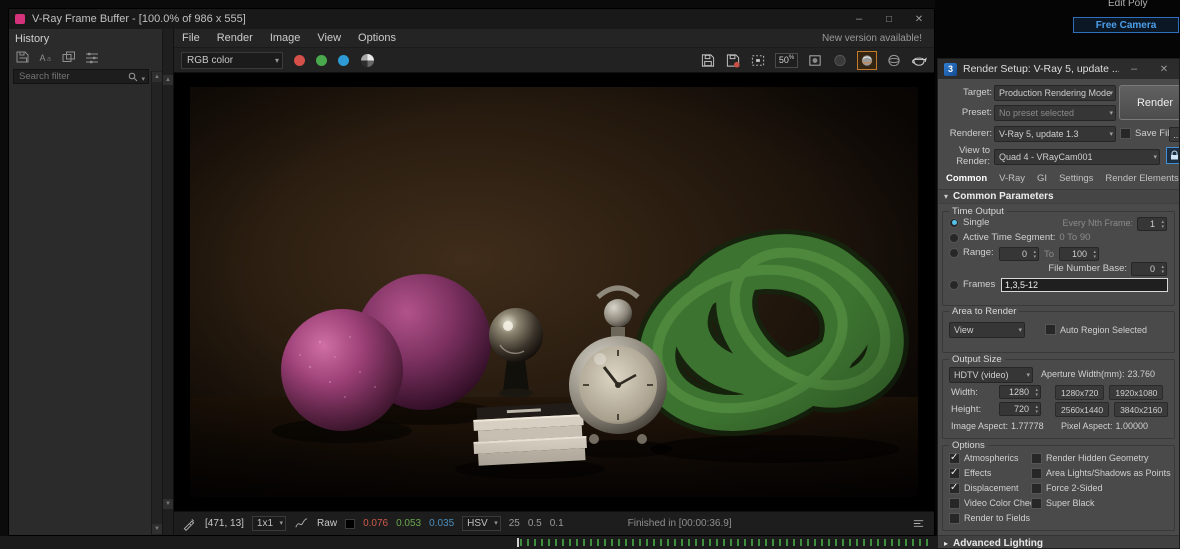 The height and width of the screenshot is (549, 1180). I want to click on render-last-teapot-icon, so click(919, 60).